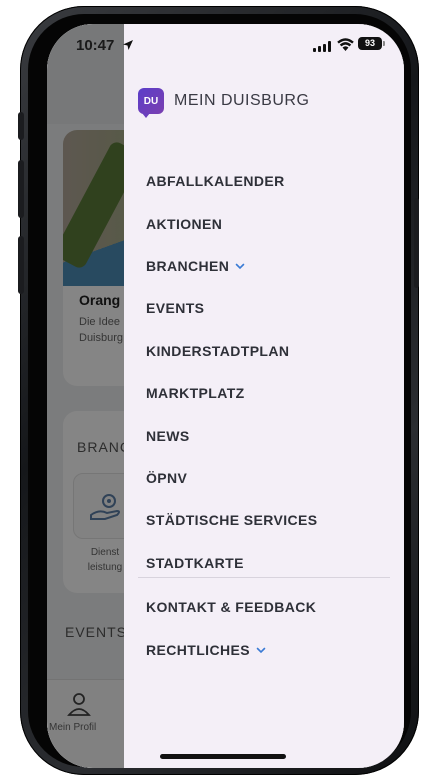 This screenshot has width=422, height=779. What do you see at coordinates (232, 520) in the screenshot?
I see `menu-item-label: STÄDTISCHE SERVICES` at bounding box center [232, 520].